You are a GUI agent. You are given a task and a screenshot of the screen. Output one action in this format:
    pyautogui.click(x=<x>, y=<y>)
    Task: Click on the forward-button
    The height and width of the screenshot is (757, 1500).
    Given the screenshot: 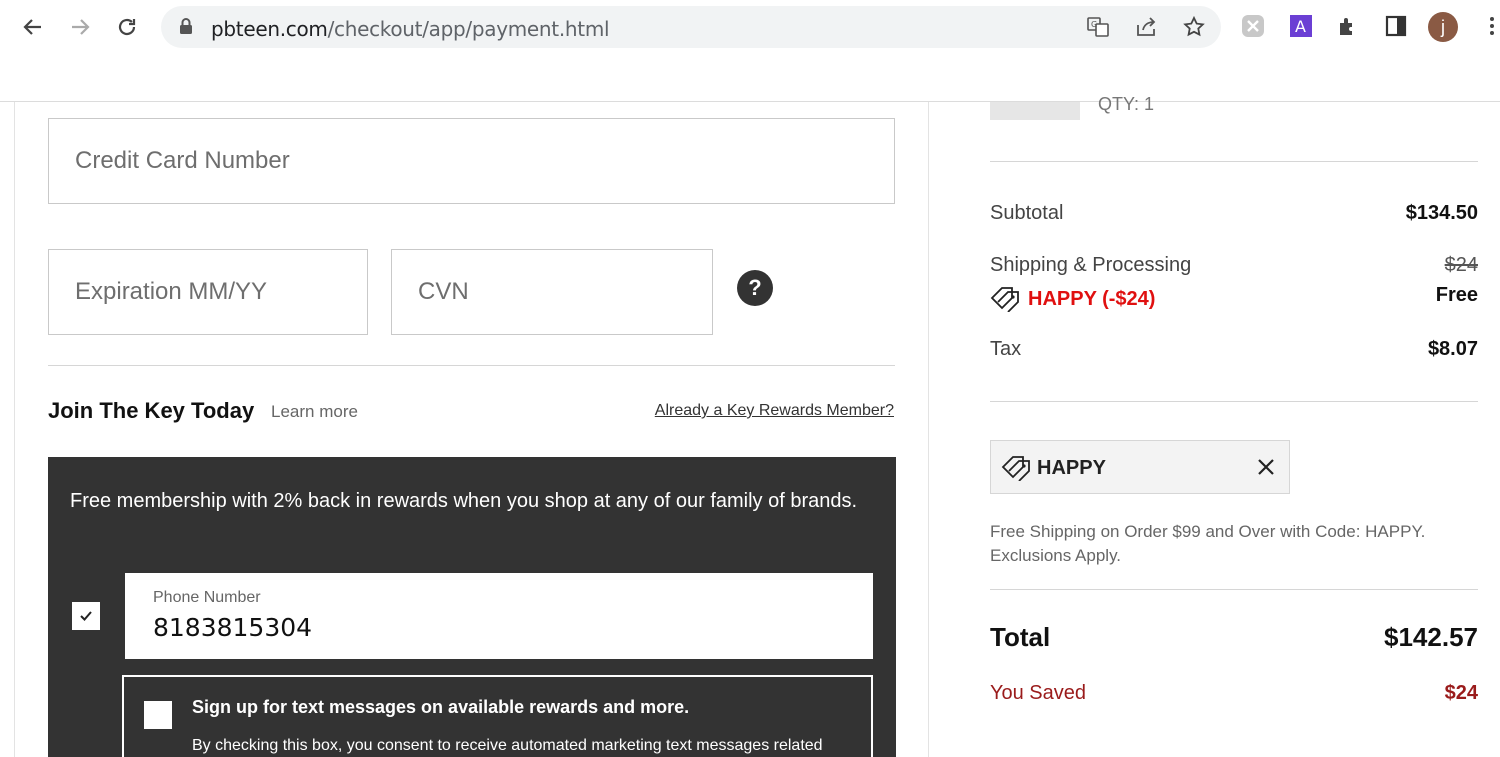 What is the action you would take?
    pyautogui.click(x=80, y=27)
    